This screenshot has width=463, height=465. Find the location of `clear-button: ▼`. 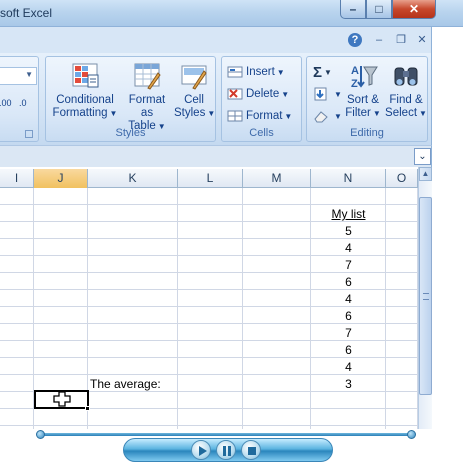

clear-button: ▼ is located at coordinates (327, 116).